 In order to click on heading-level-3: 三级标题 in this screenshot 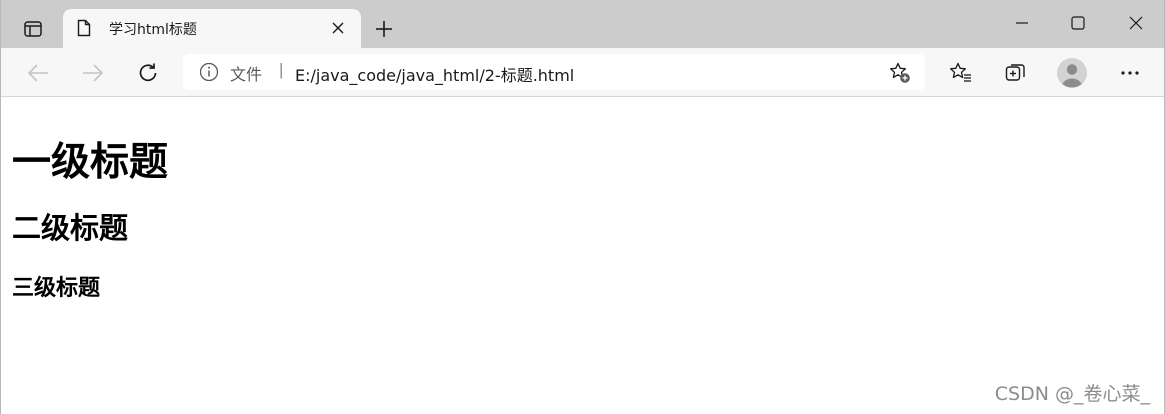, I will do `click(56, 288)`.